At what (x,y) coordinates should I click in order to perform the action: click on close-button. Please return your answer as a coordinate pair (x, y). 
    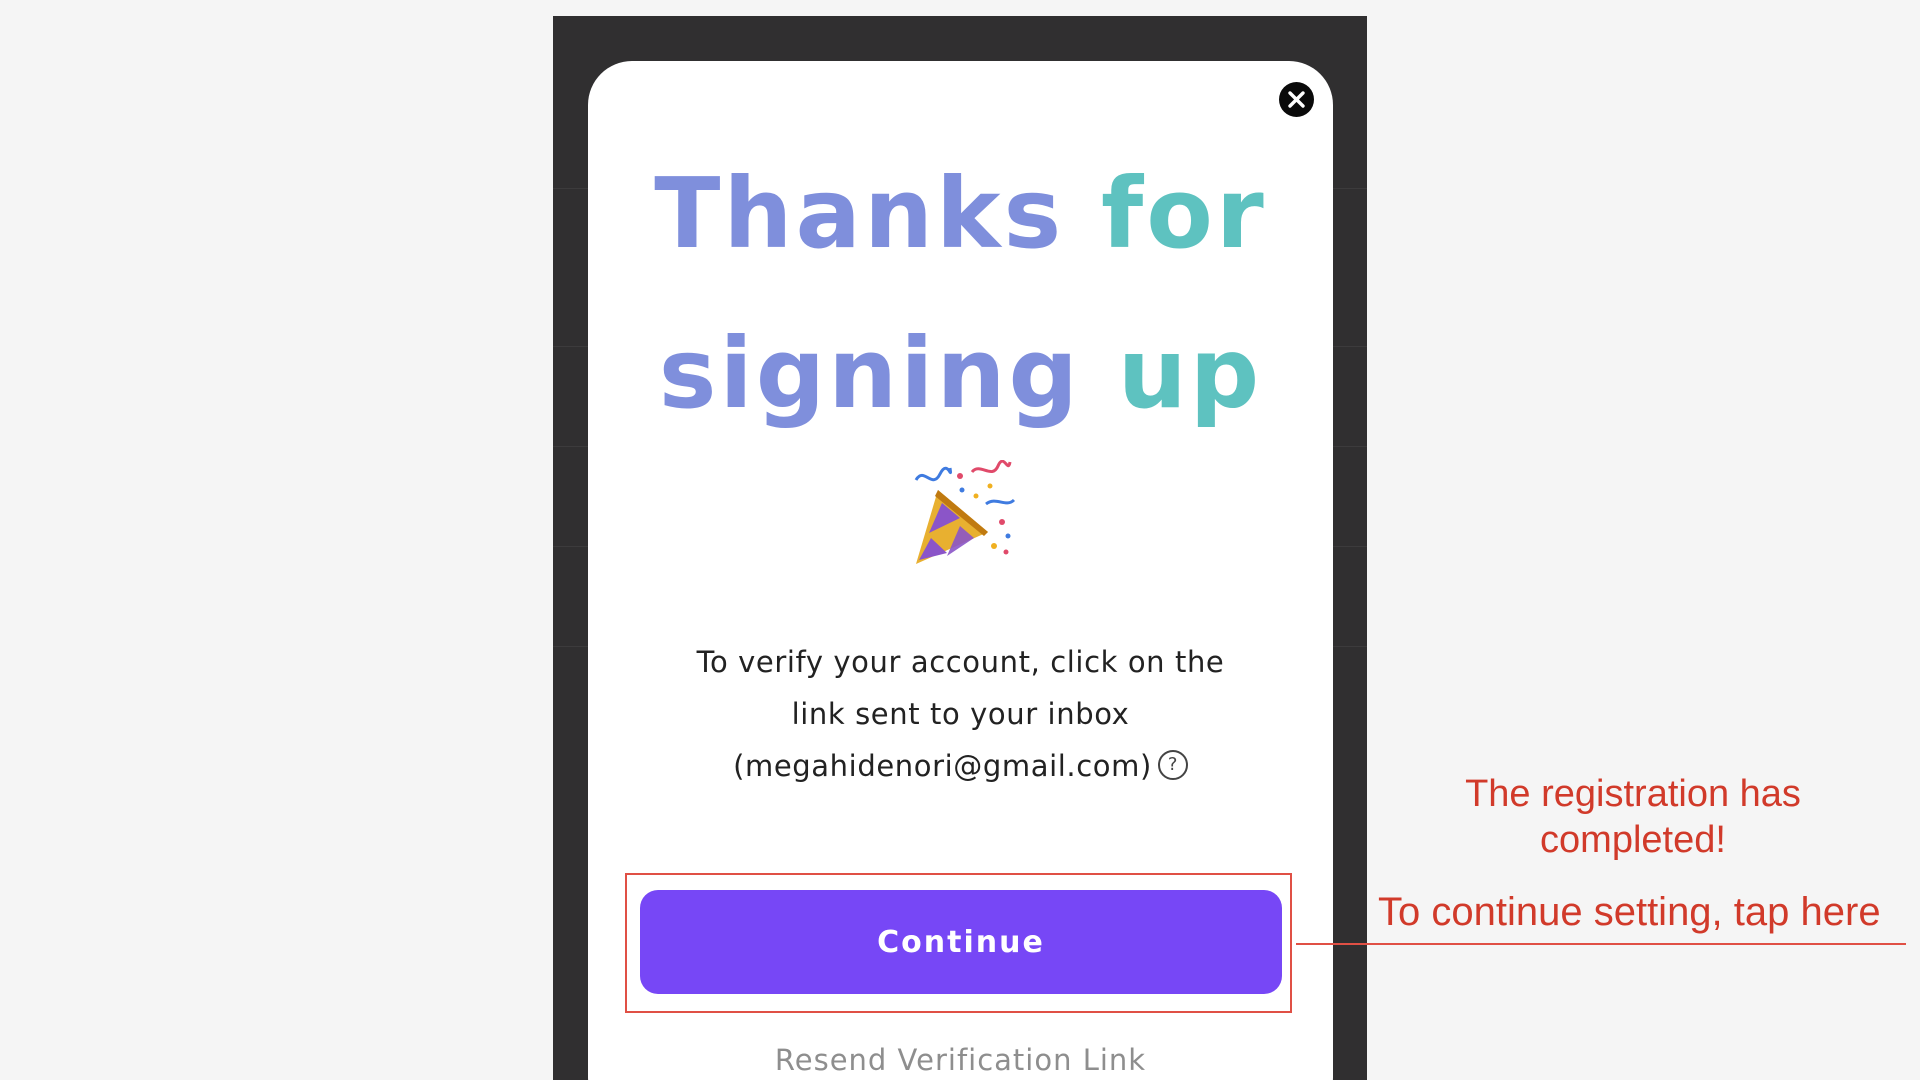
    Looking at the image, I should click on (1296, 99).